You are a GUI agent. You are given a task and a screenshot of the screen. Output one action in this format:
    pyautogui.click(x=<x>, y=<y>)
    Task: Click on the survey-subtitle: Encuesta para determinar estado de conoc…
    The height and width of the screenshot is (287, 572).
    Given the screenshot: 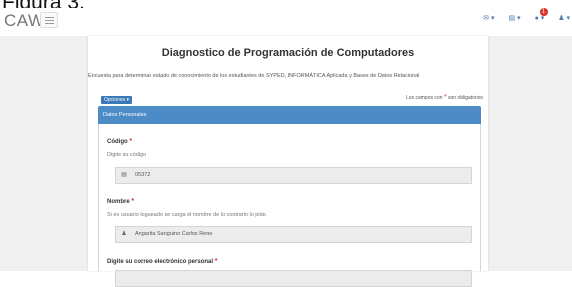 What is the action you would take?
    pyautogui.click(x=254, y=76)
    